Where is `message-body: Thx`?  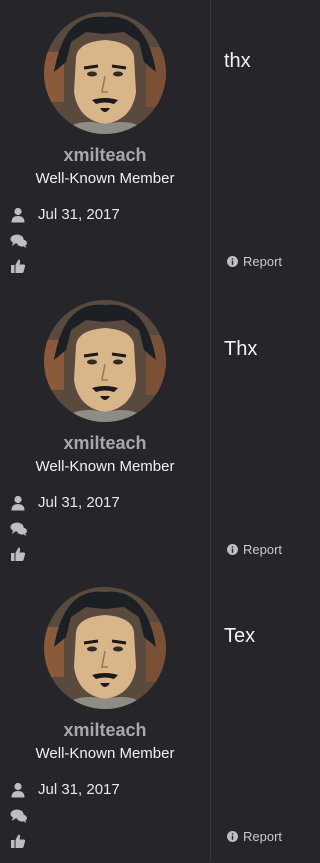
message-body: Thx is located at coordinates (241, 349).